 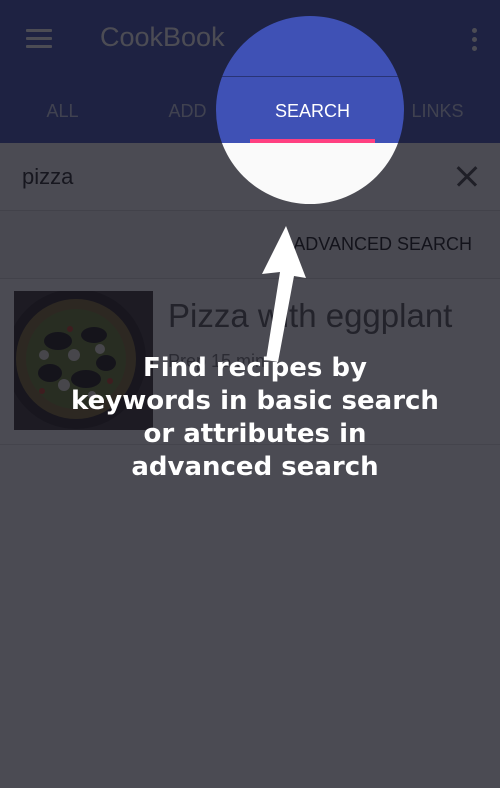 What do you see at coordinates (467, 176) in the screenshot?
I see `close-icon` at bounding box center [467, 176].